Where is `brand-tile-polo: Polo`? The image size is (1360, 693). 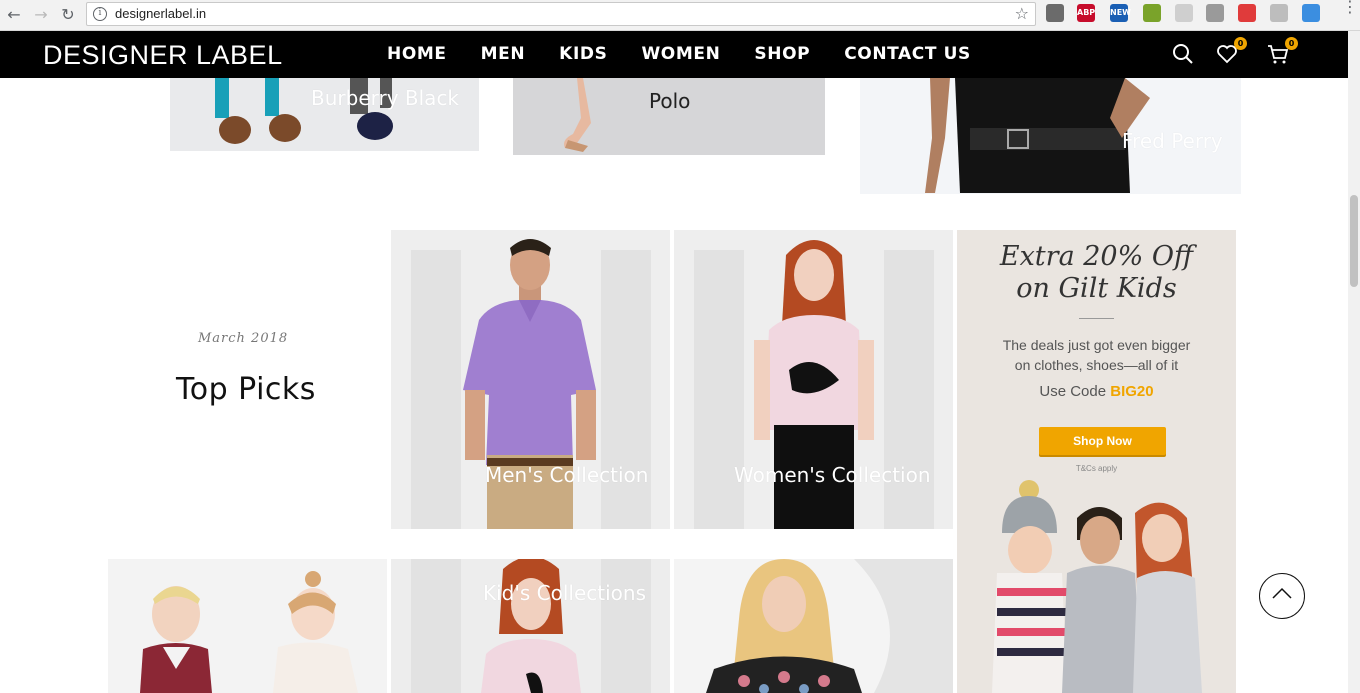
brand-tile-polo: Polo is located at coordinates (669, 116).